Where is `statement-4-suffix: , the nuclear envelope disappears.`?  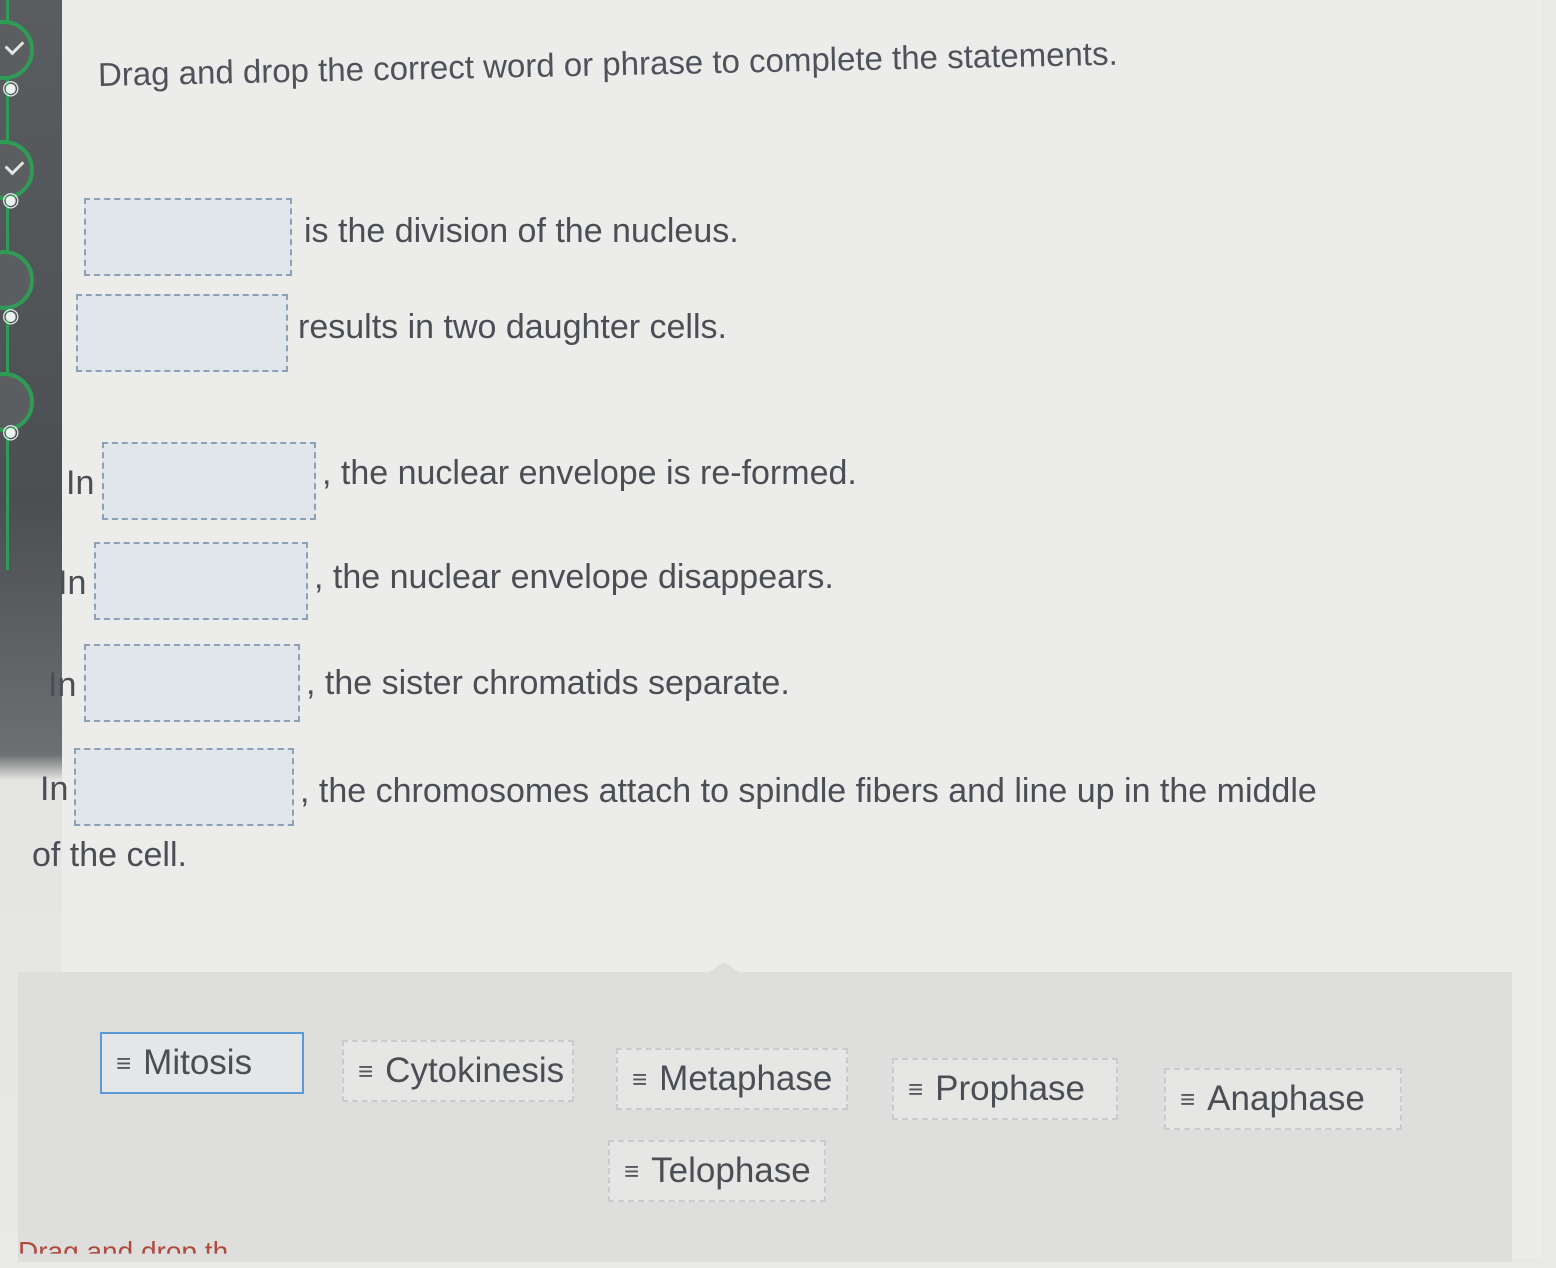 statement-4-suffix: , the nuclear envelope disappears. is located at coordinates (574, 577).